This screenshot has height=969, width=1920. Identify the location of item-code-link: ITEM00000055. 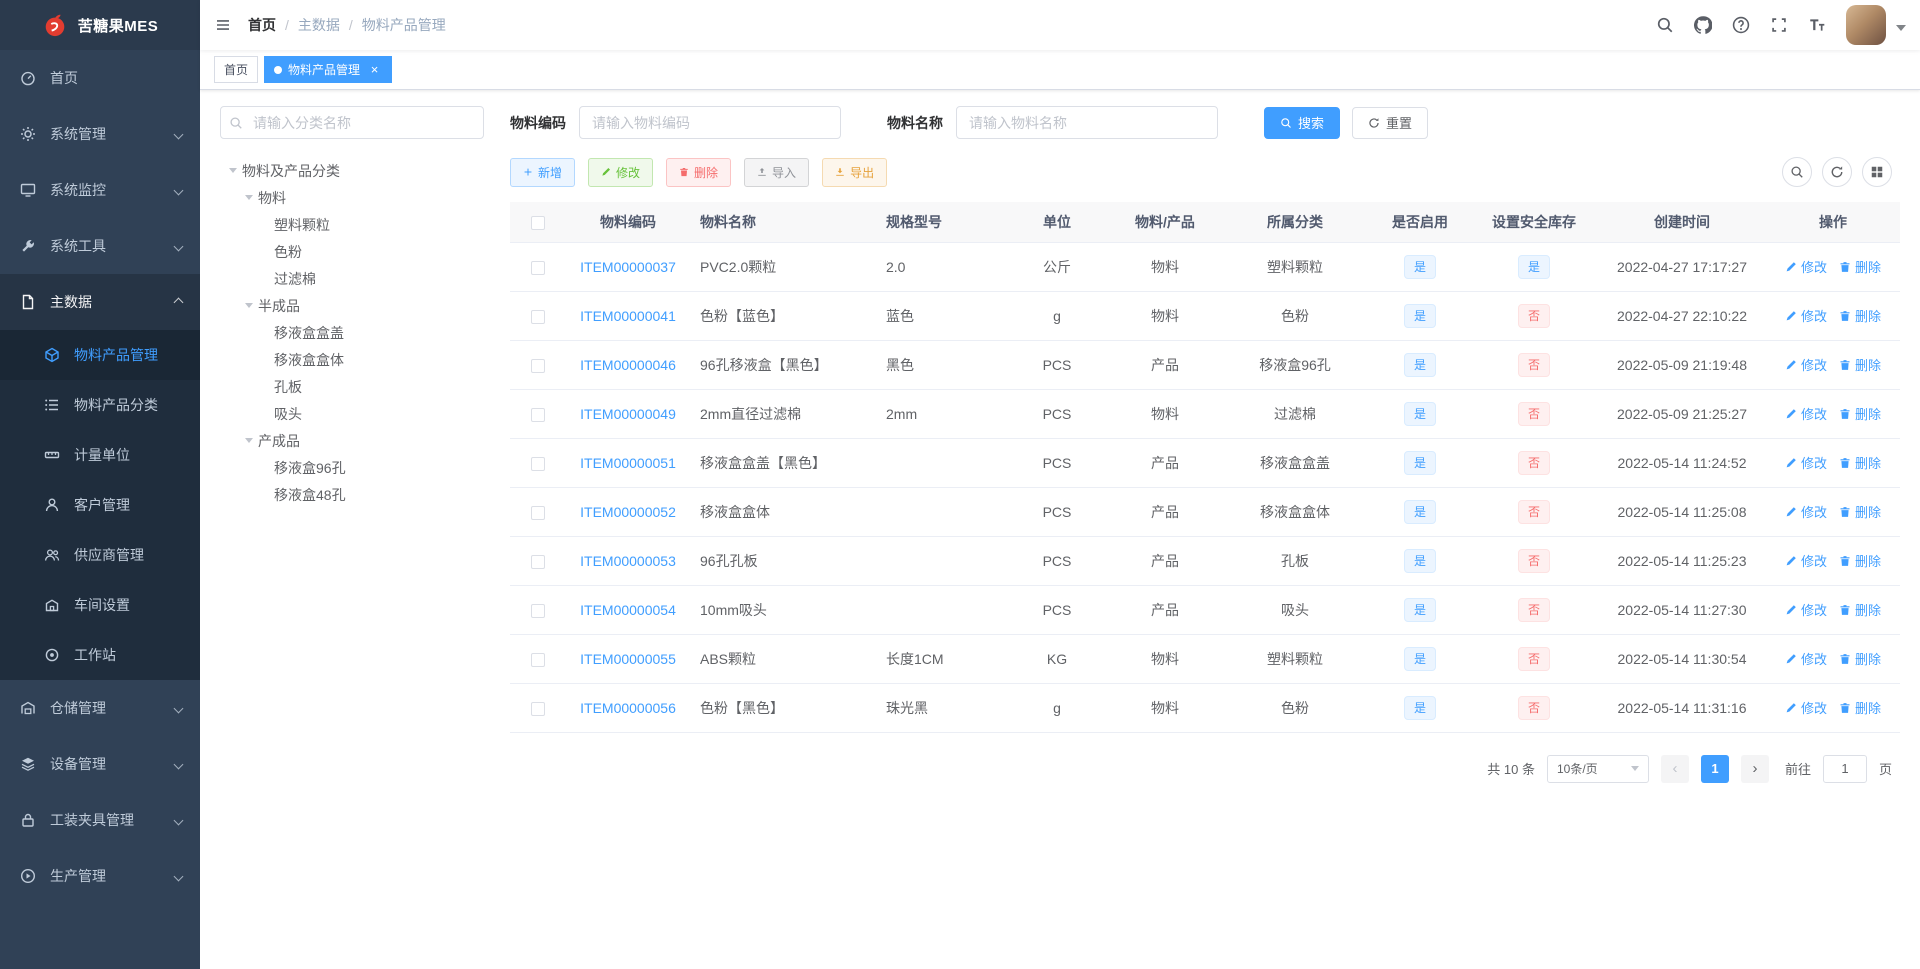
(628, 659).